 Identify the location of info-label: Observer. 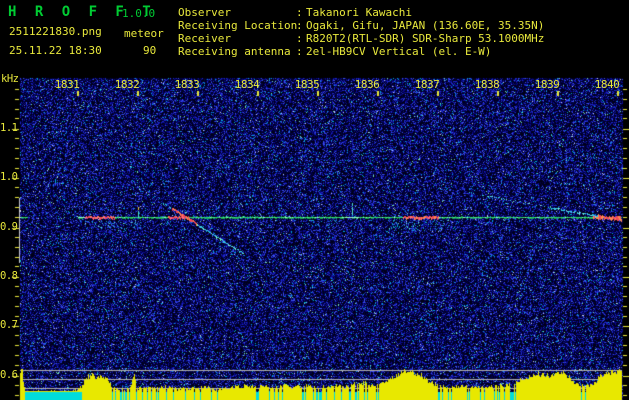
(204, 12).